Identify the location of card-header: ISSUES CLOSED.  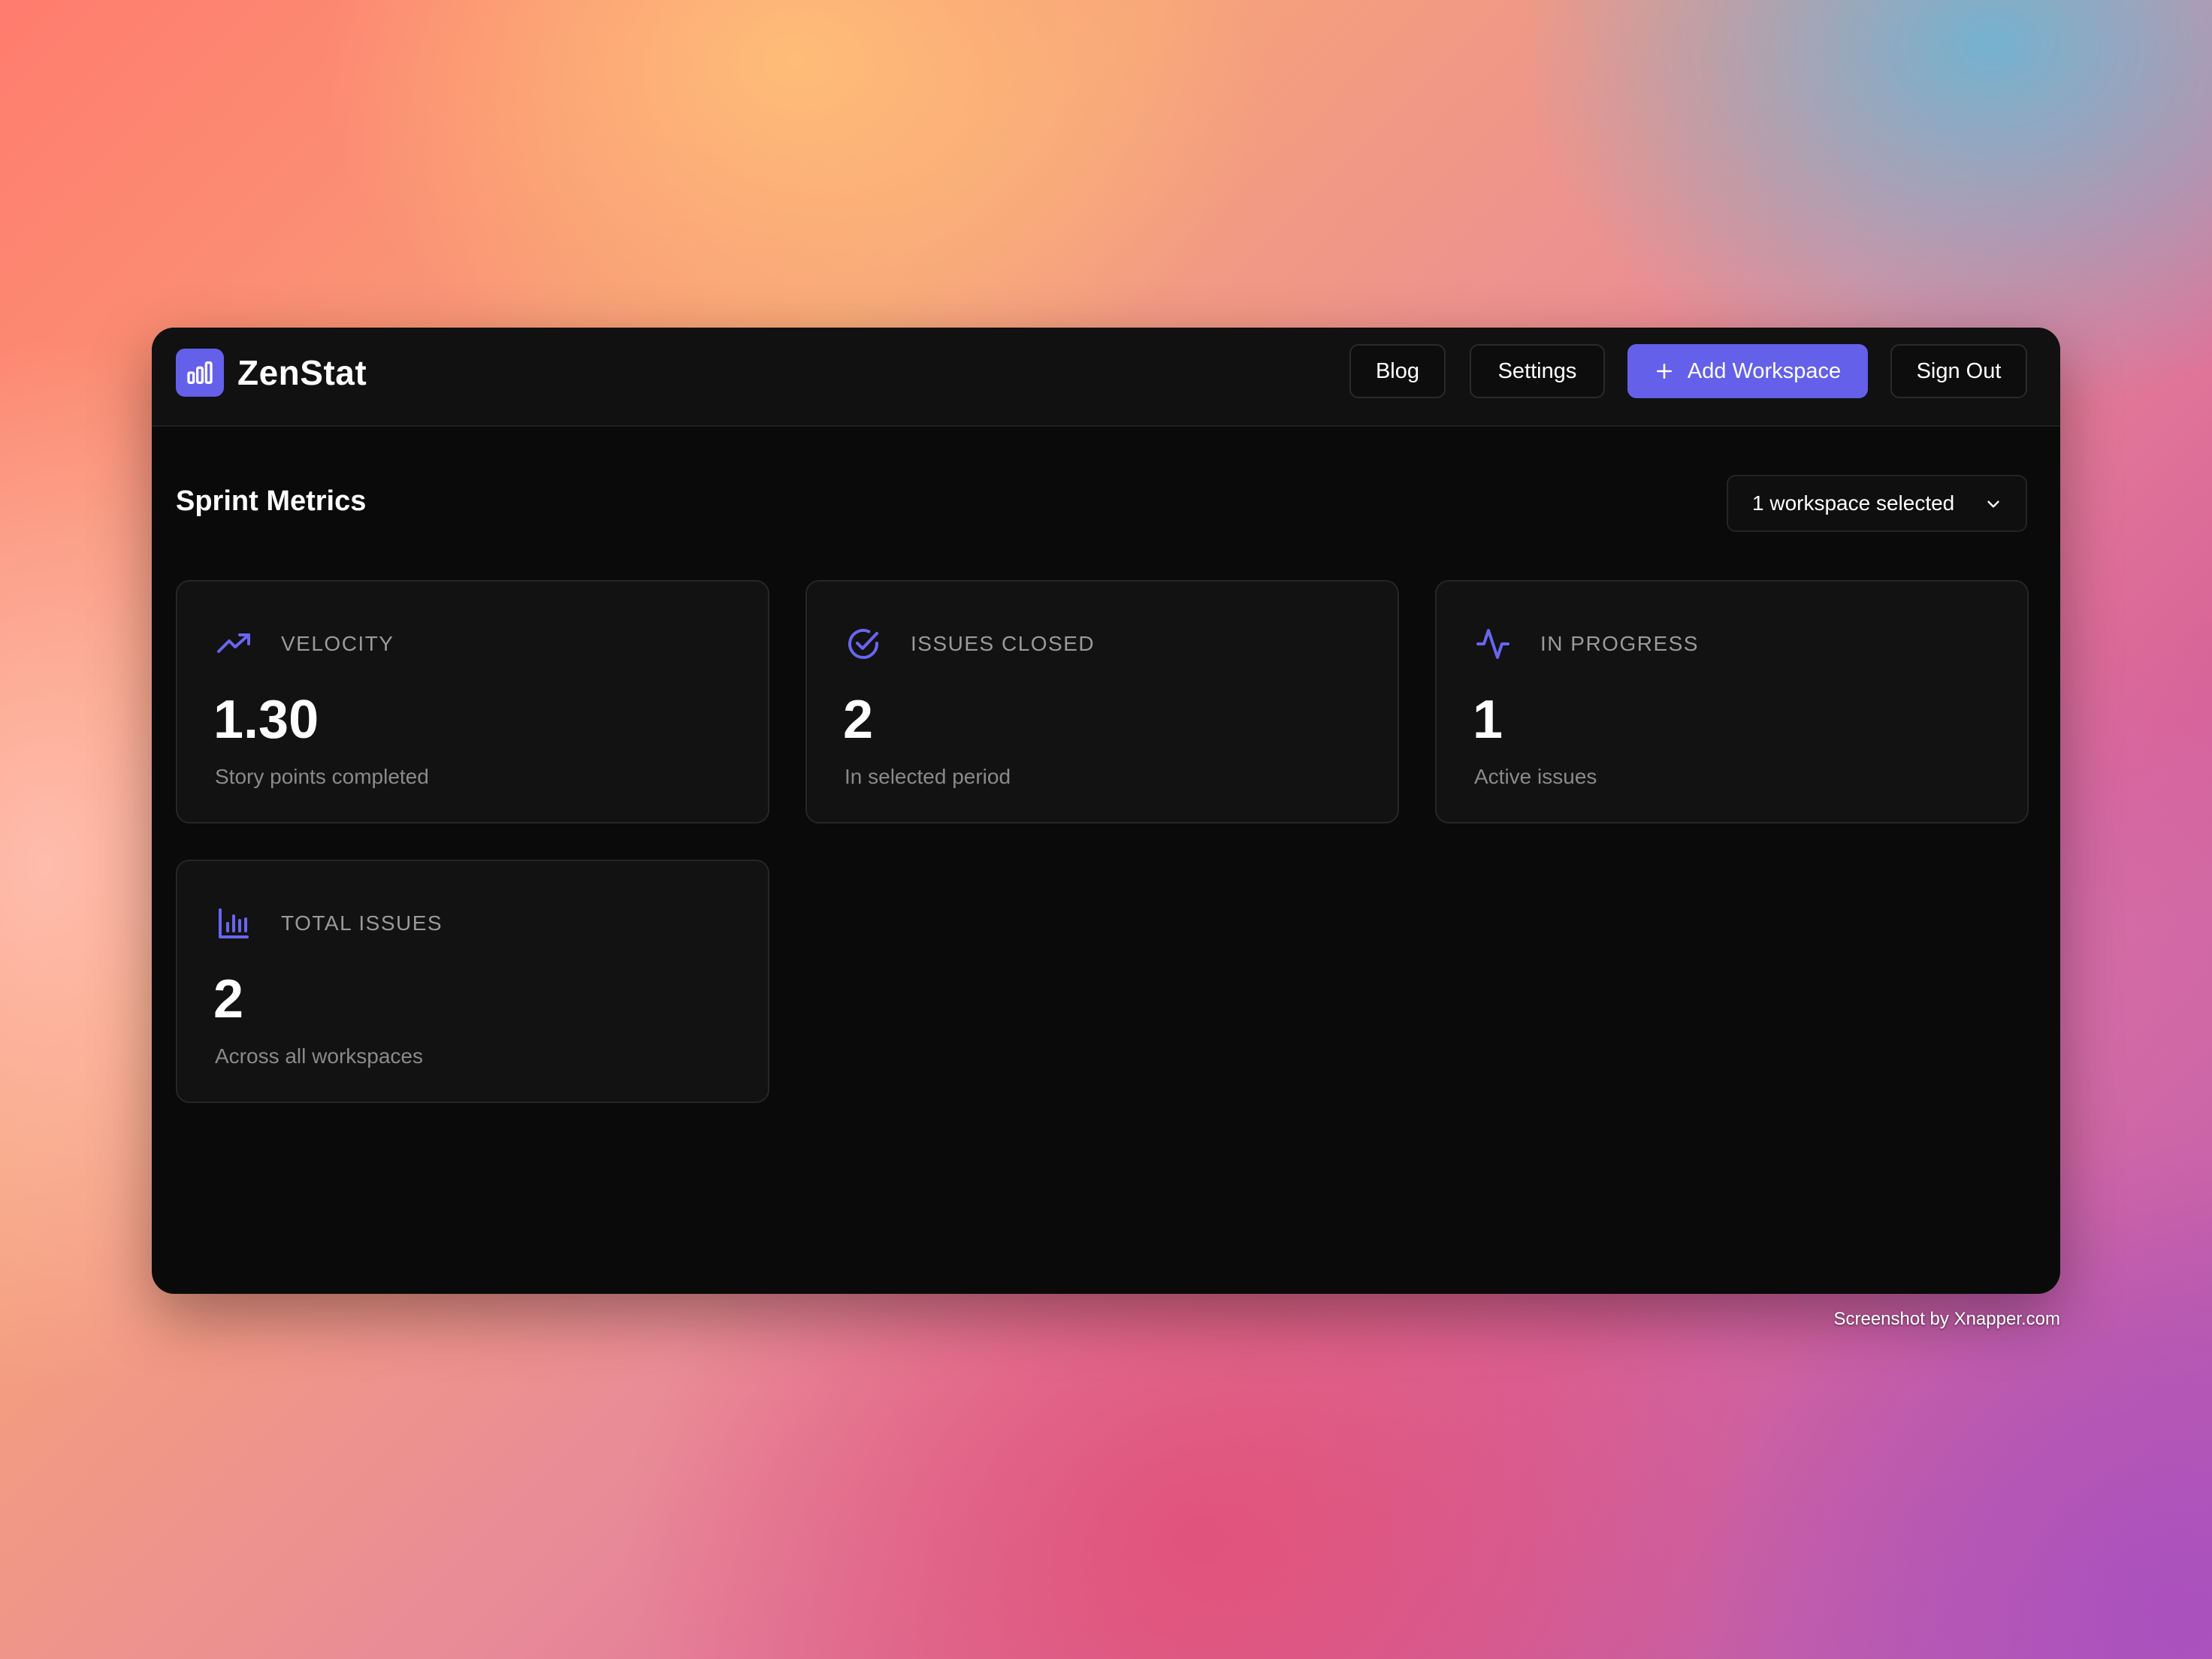
(970, 644).